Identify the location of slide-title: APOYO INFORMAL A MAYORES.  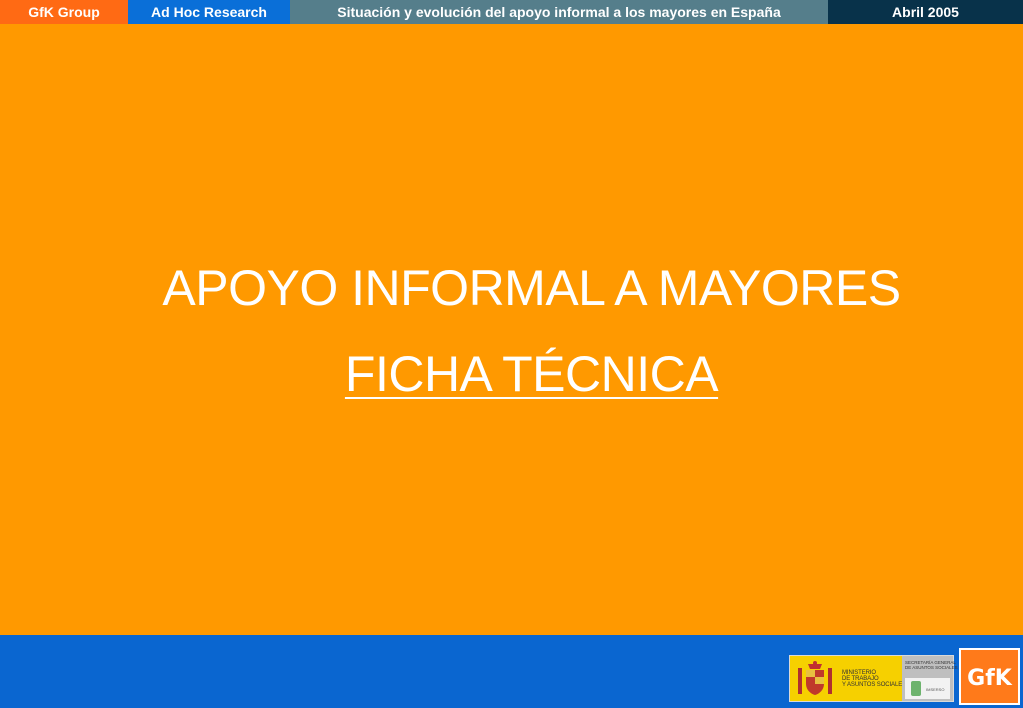
(531, 288).